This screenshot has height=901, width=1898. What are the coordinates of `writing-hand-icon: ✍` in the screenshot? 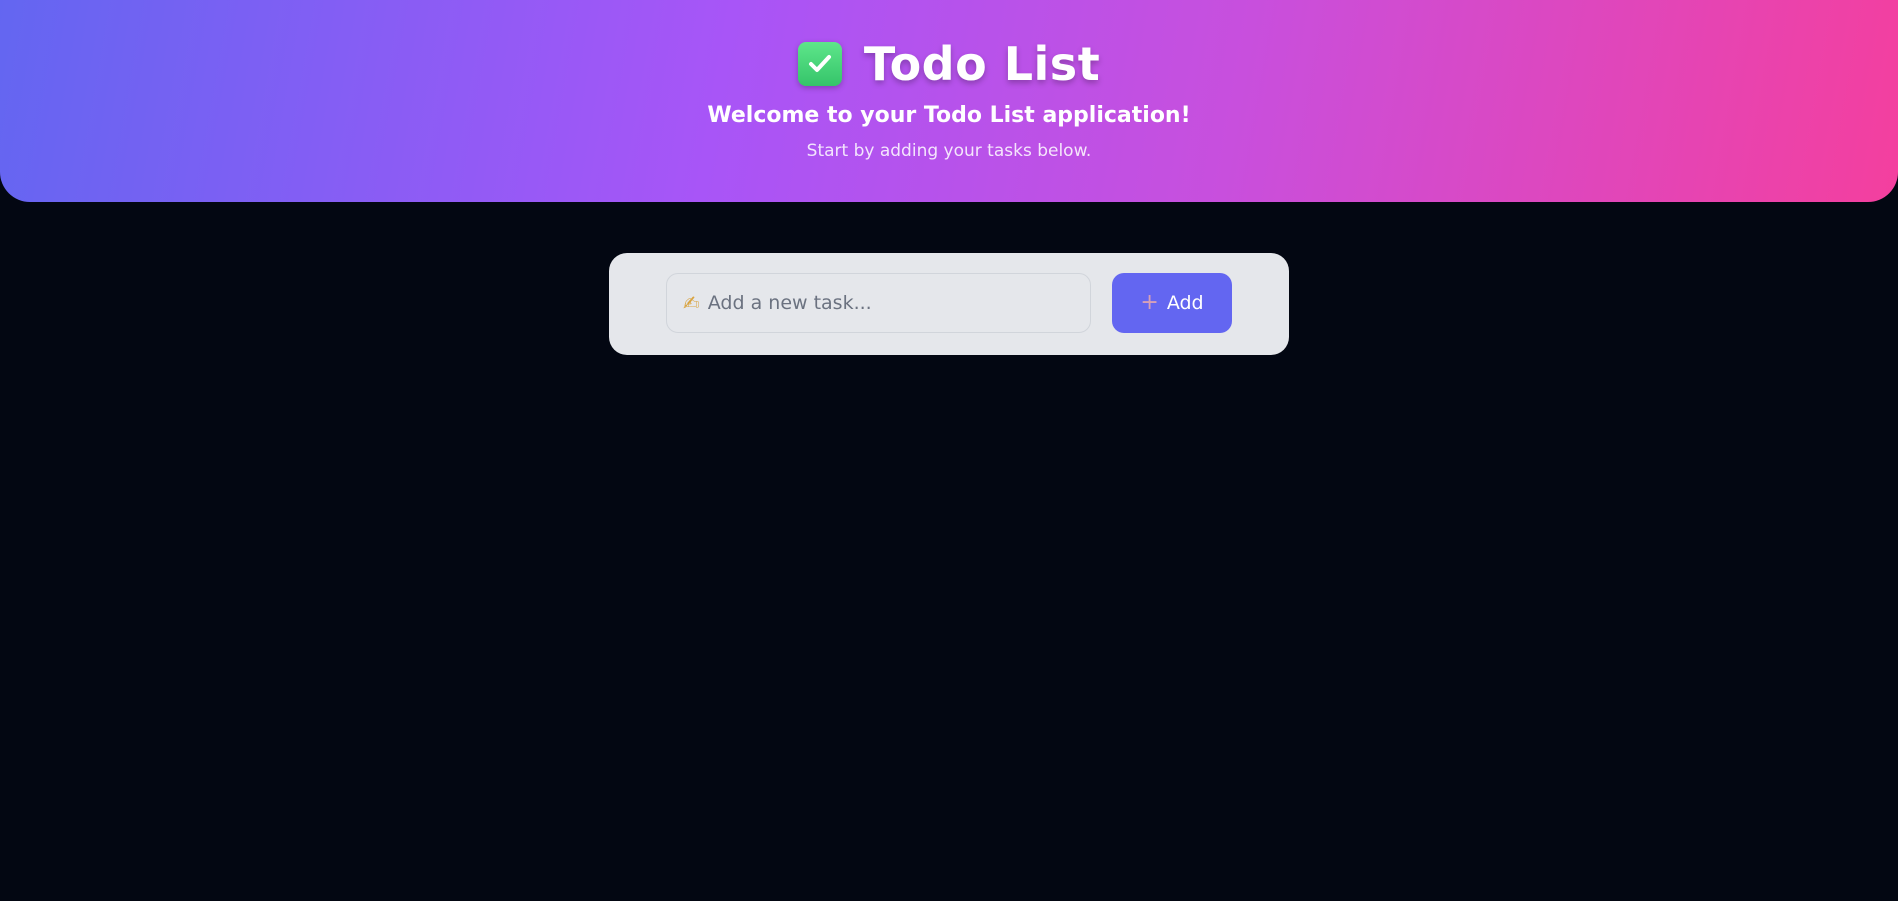 It's located at (691, 303).